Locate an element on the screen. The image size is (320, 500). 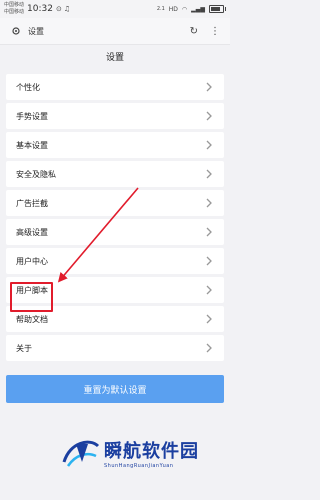
watermark: 瞬航软件园 ShunHangRuanJianYuan is located at coordinates (140, 453).